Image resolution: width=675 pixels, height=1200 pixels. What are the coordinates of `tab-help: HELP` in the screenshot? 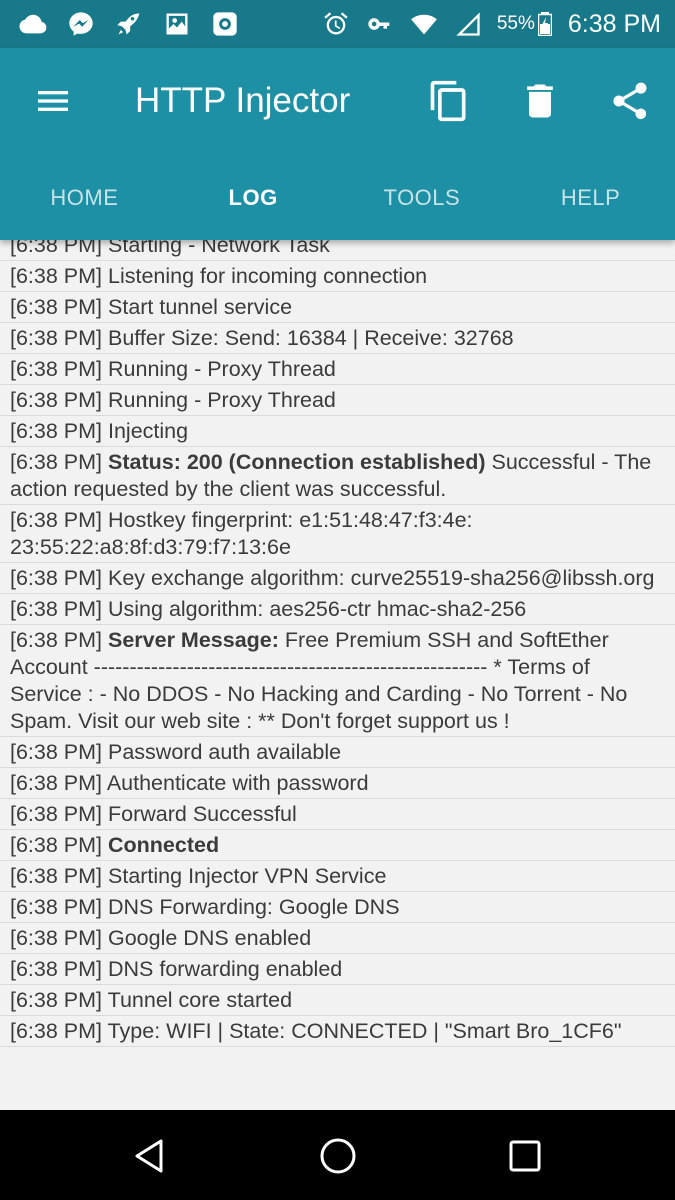 It's located at (590, 198).